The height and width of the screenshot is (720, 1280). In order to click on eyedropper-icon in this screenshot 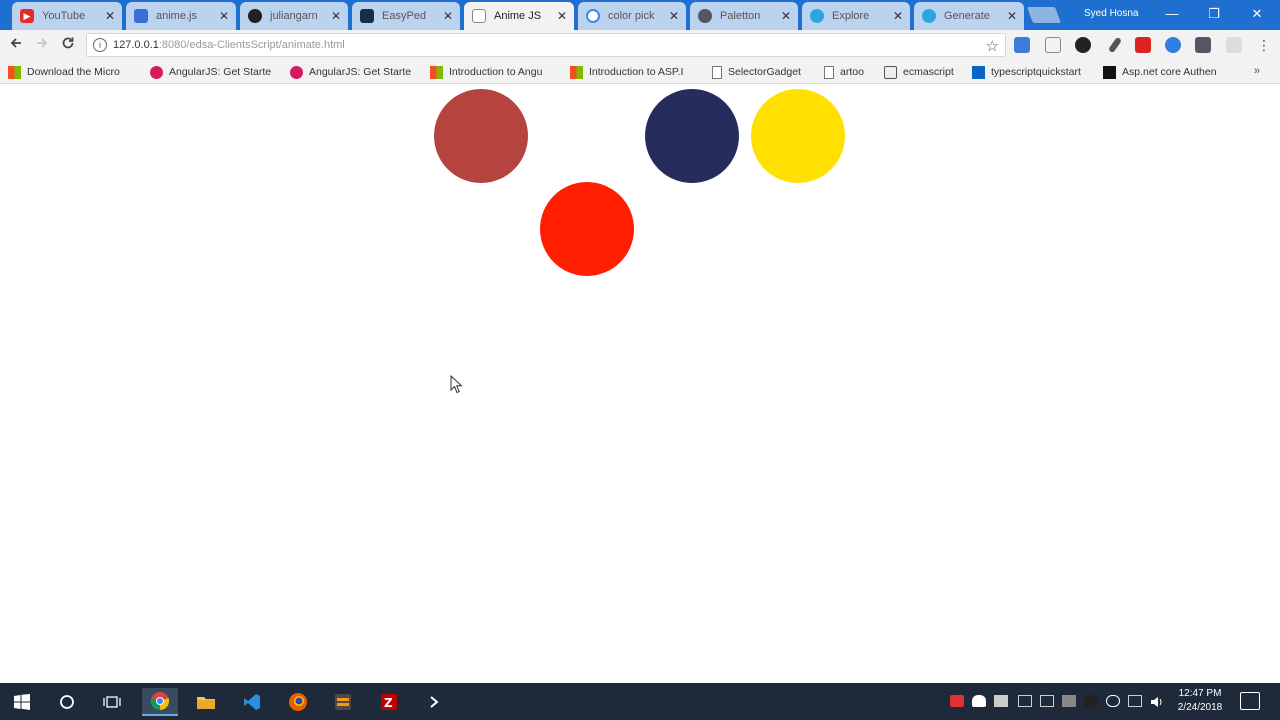, I will do `click(1115, 45)`.